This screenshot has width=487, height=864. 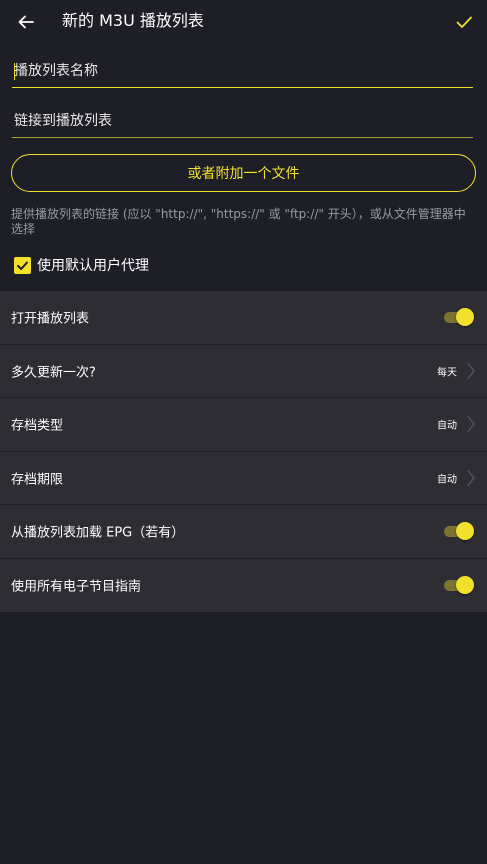 What do you see at coordinates (243, 22) in the screenshot?
I see `app-bar: 新的 M3U 播放列表` at bounding box center [243, 22].